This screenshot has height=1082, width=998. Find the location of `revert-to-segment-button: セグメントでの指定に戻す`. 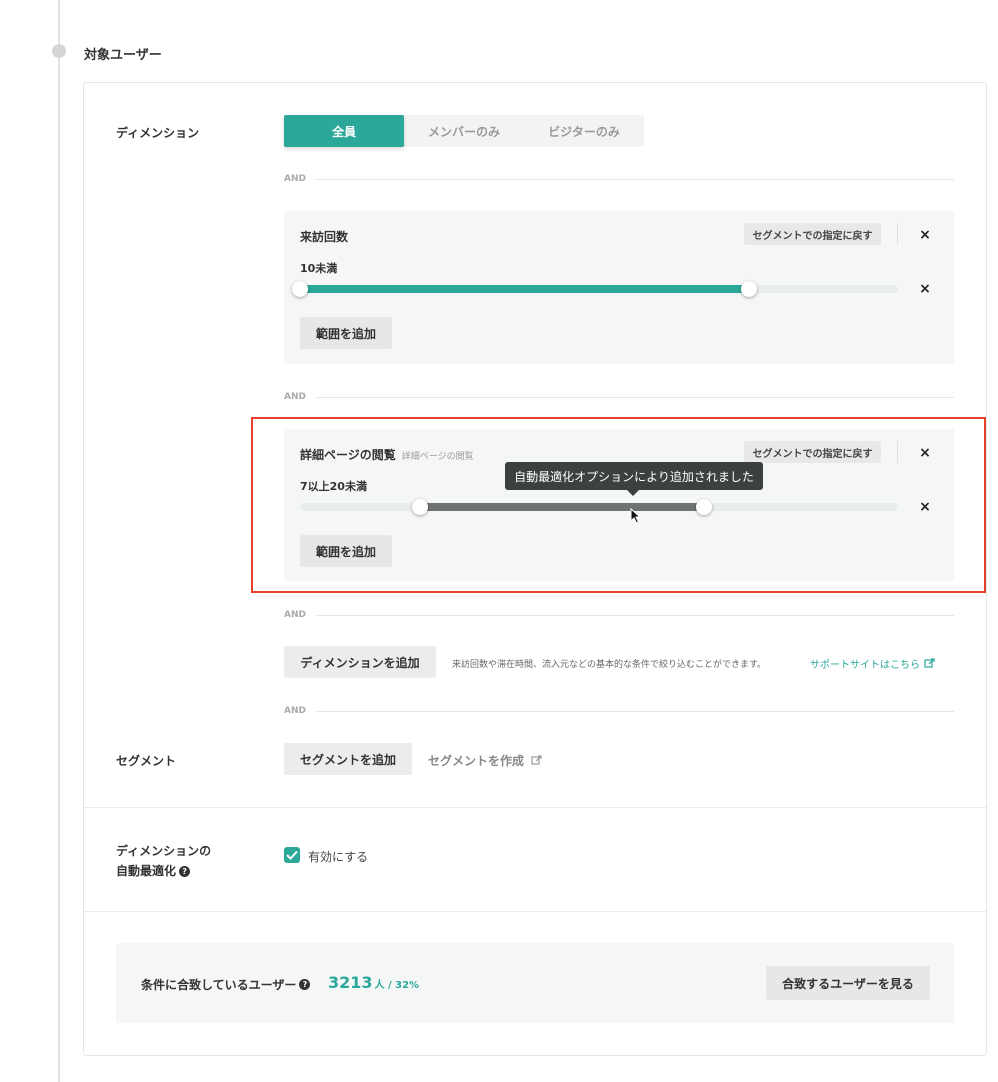

revert-to-segment-button: セグメントでの指定に戻す is located at coordinates (812, 234).